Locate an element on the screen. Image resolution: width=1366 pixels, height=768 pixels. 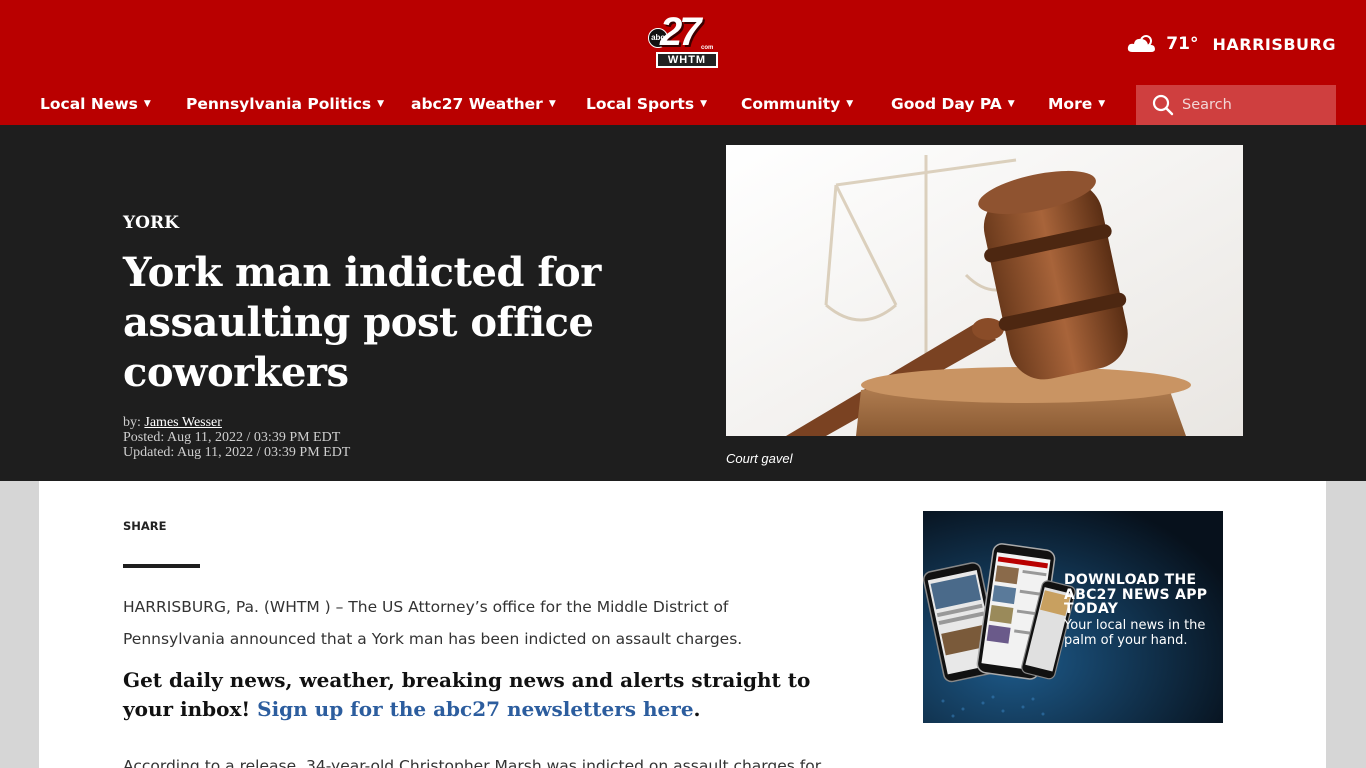
gavel-illustration is located at coordinates (984, 290).